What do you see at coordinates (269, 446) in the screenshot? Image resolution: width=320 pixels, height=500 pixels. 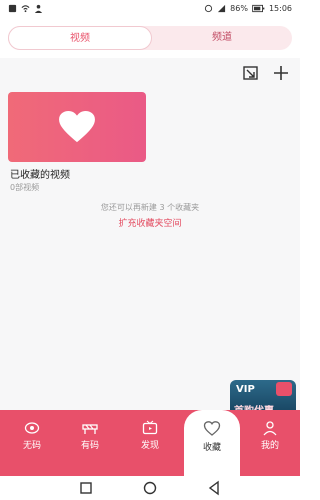 I see `nav-label: 我的` at bounding box center [269, 446].